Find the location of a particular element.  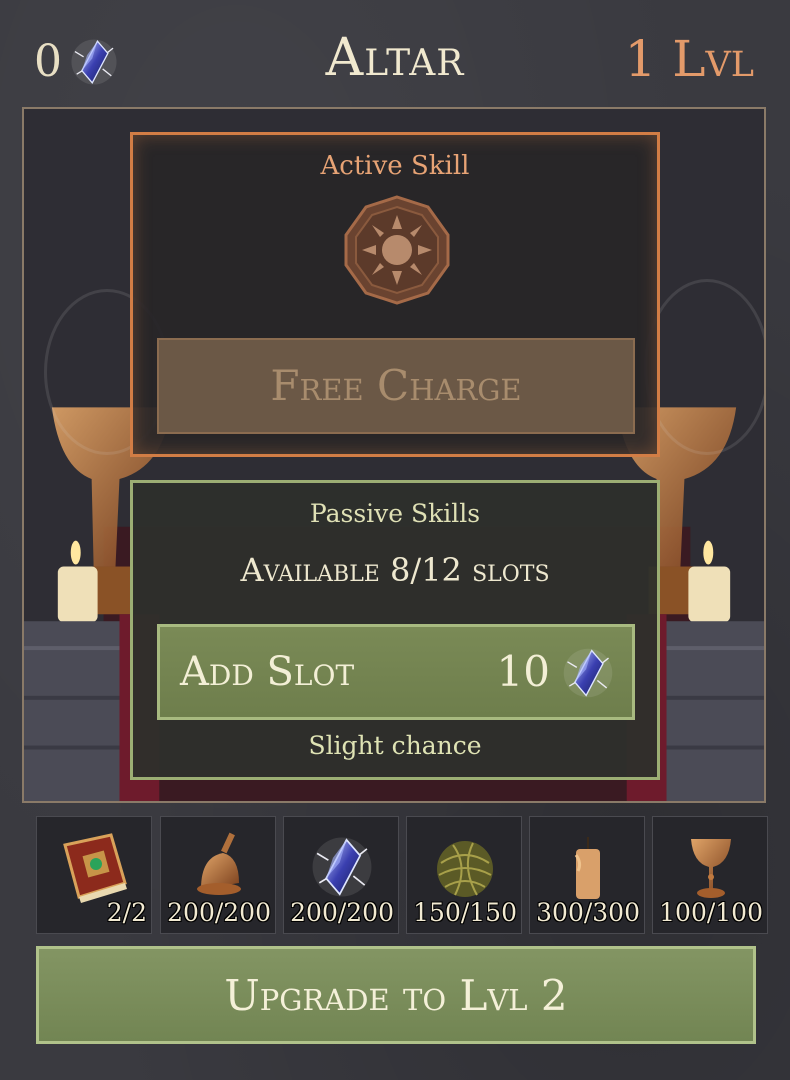

sun-skill-icon is located at coordinates (397, 250).